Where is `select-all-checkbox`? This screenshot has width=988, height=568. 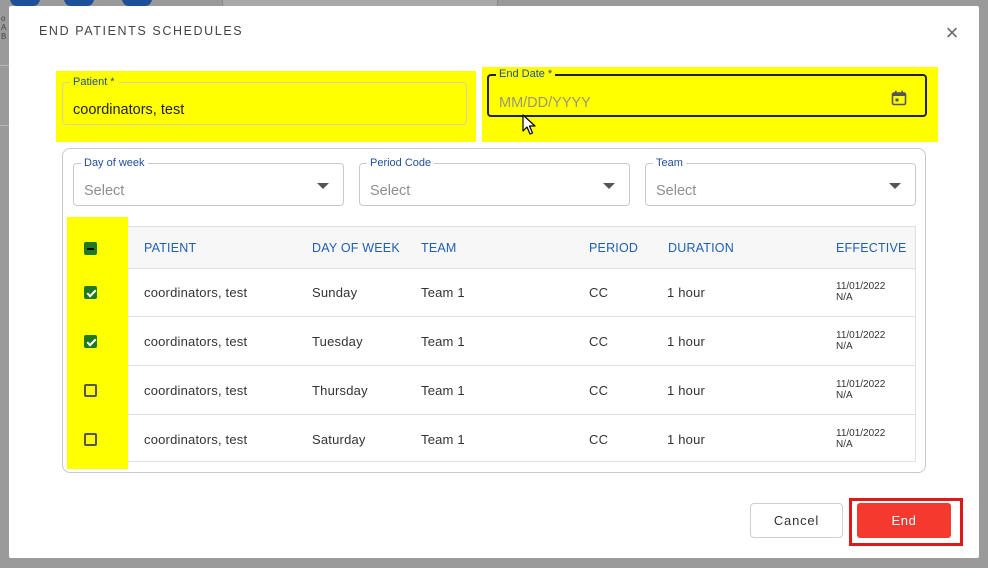 select-all-checkbox is located at coordinates (90, 248).